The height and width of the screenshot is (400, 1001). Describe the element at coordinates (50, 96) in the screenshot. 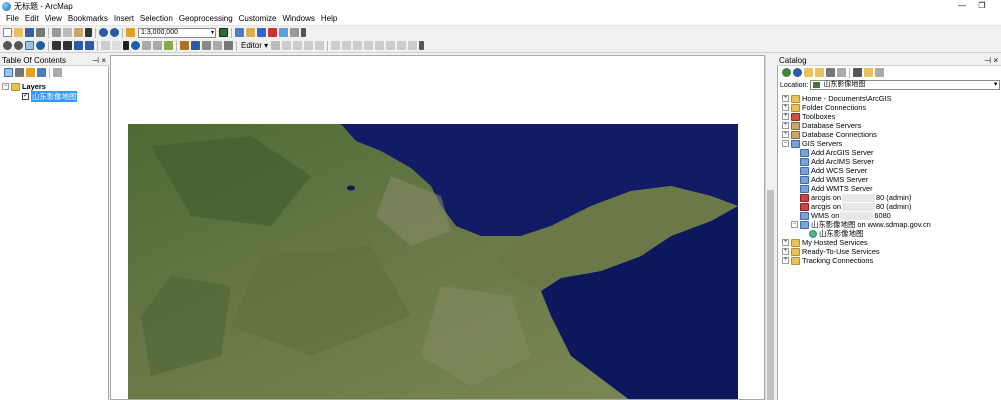

I see `layer-item: ✓ 山东影像地图` at that location.